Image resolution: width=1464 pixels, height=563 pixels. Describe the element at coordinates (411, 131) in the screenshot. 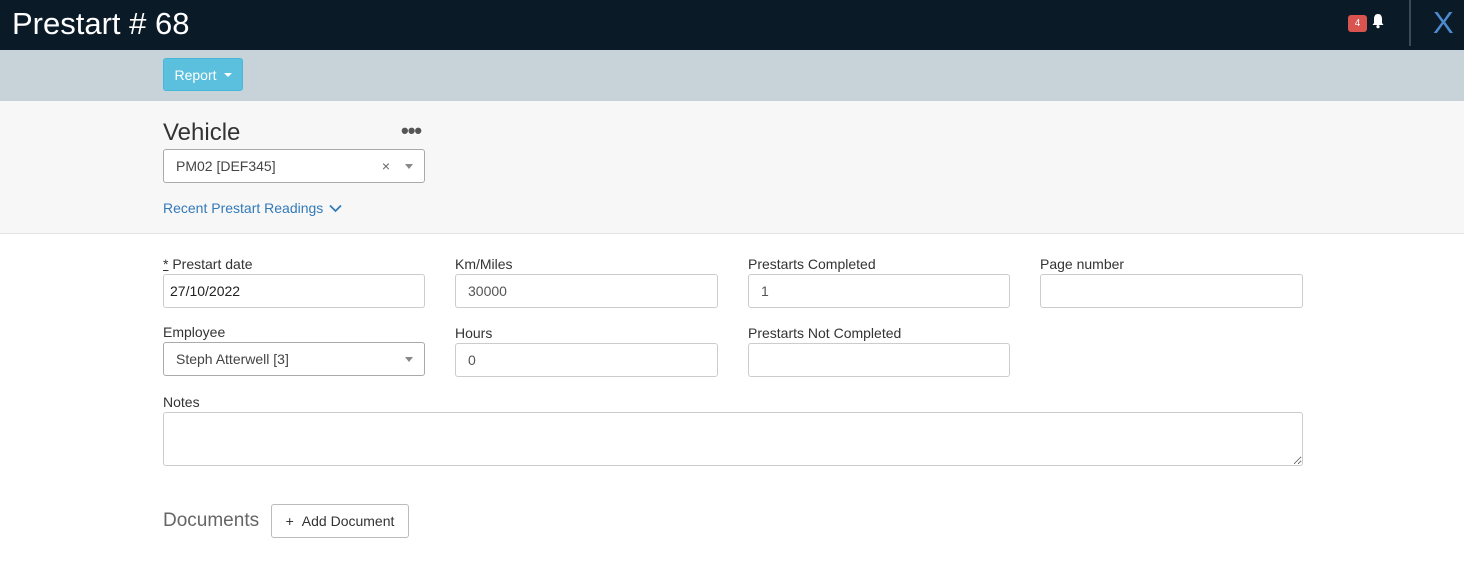

I see `more-options-icon: •••` at that location.